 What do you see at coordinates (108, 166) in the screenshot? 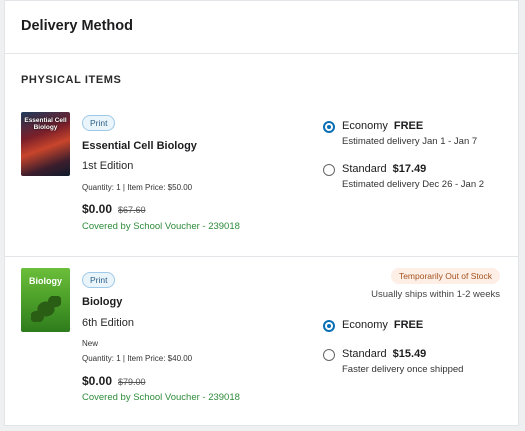
I see `book-edition: 1st Edition` at bounding box center [108, 166].